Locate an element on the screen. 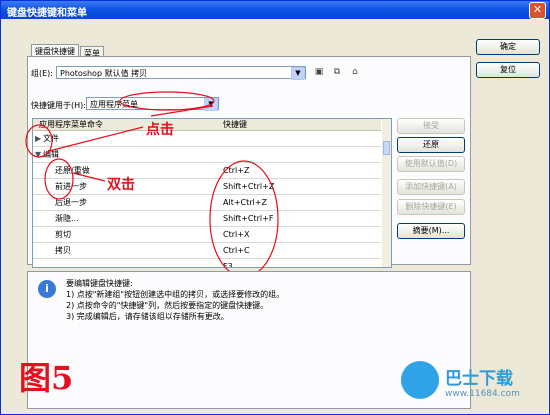 This screenshot has height=415, width=550. delete-shortcut-button: 删除快捷键(E) is located at coordinates (431, 207).